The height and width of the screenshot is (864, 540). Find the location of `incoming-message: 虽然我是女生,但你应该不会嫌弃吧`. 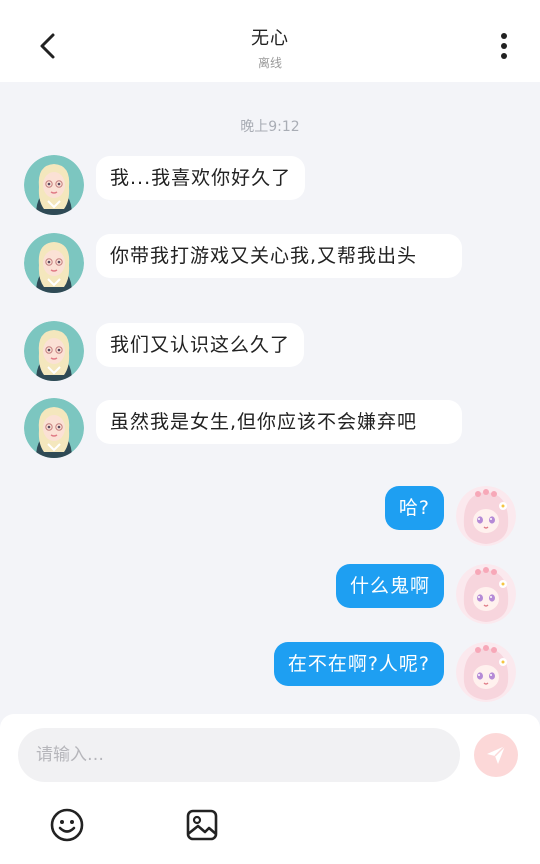

incoming-message: 虽然我是女生,但你应该不会嫌弃吧 is located at coordinates (279, 422).